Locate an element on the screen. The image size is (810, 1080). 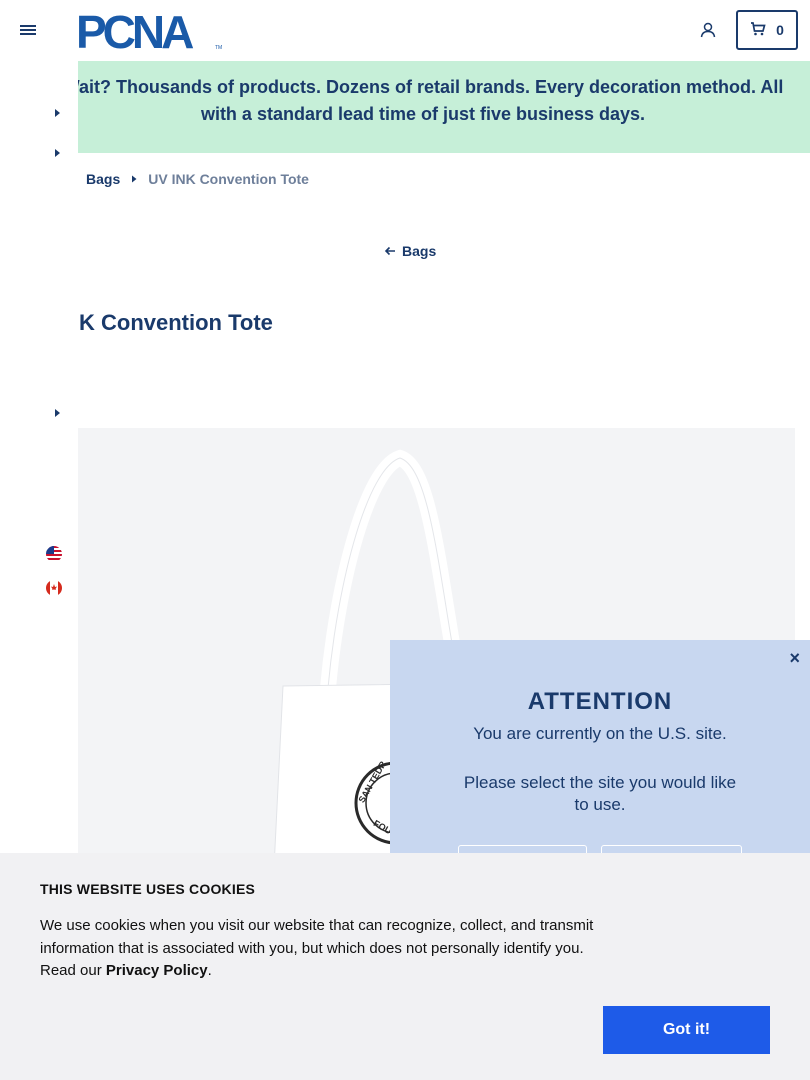
modal-current-site-text: You are currently on the U.S. site. is located at coordinates (600, 733).